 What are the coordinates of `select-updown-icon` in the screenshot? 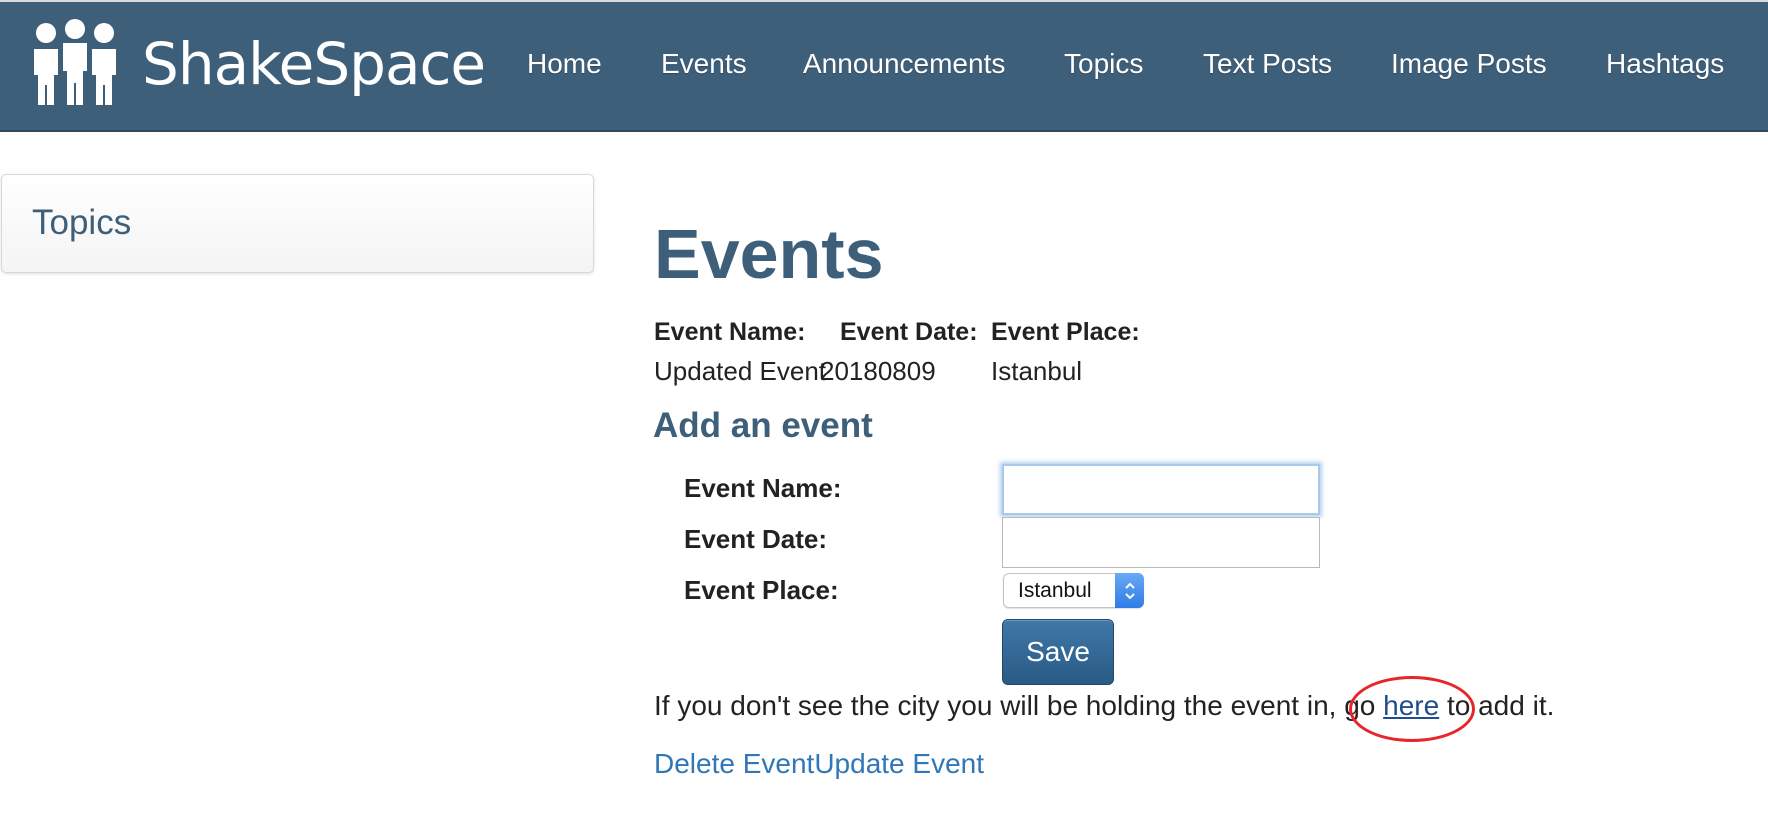 It's located at (1129, 590).